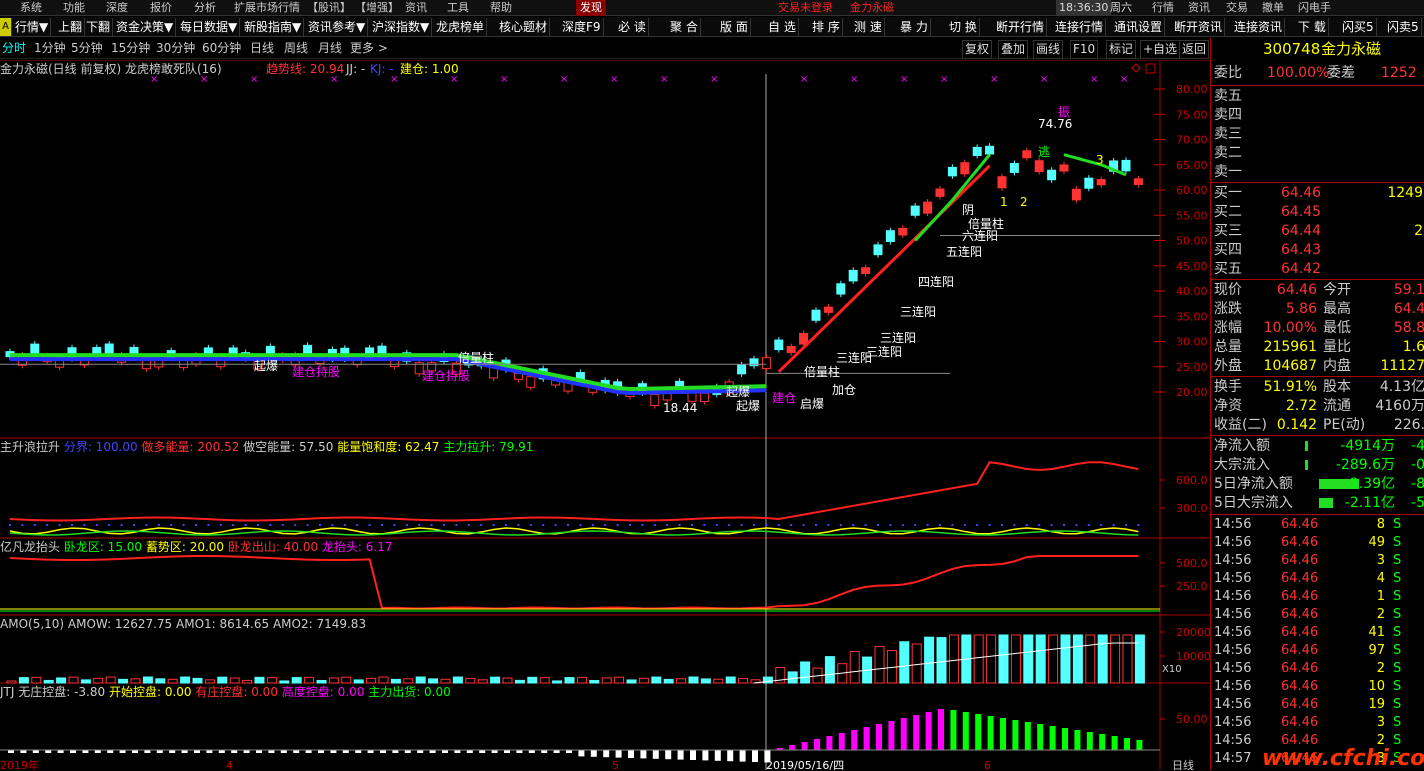  I want to click on signal-annotation: 倍量柱, so click(476, 357).